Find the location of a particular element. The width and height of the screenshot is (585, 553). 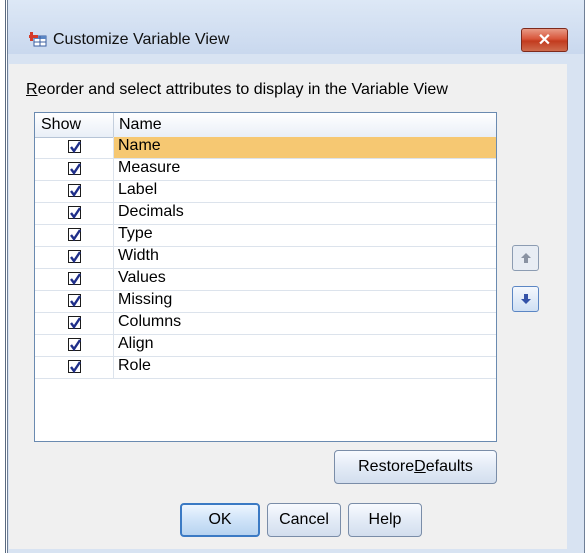

attribute-name: Label is located at coordinates (138, 189).